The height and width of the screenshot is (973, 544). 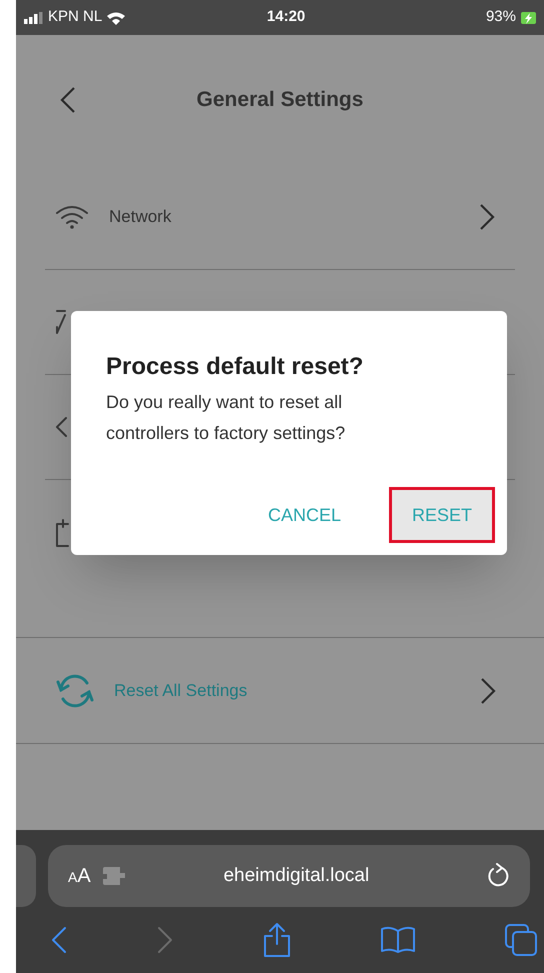 I want to click on url-text: eheimdigital.local, so click(x=296, y=876).